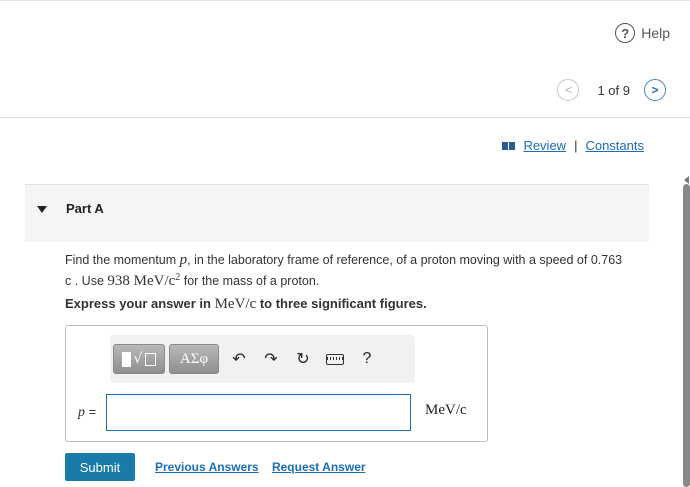 The height and width of the screenshot is (487, 690). I want to click on template-block-icon, so click(126, 359).